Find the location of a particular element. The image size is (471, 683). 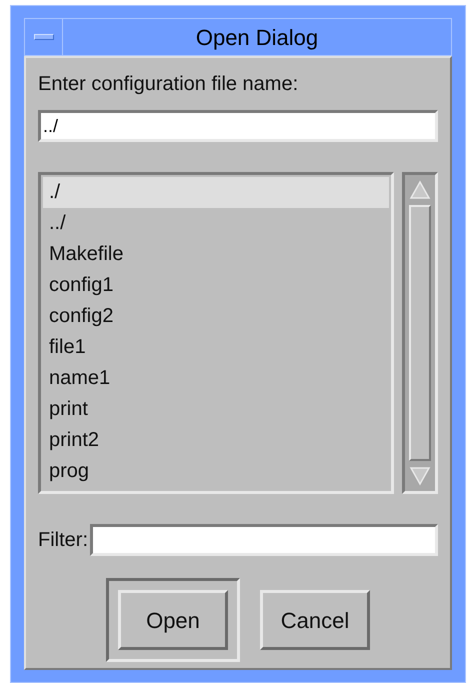

file-item: ../ is located at coordinates (216, 223).